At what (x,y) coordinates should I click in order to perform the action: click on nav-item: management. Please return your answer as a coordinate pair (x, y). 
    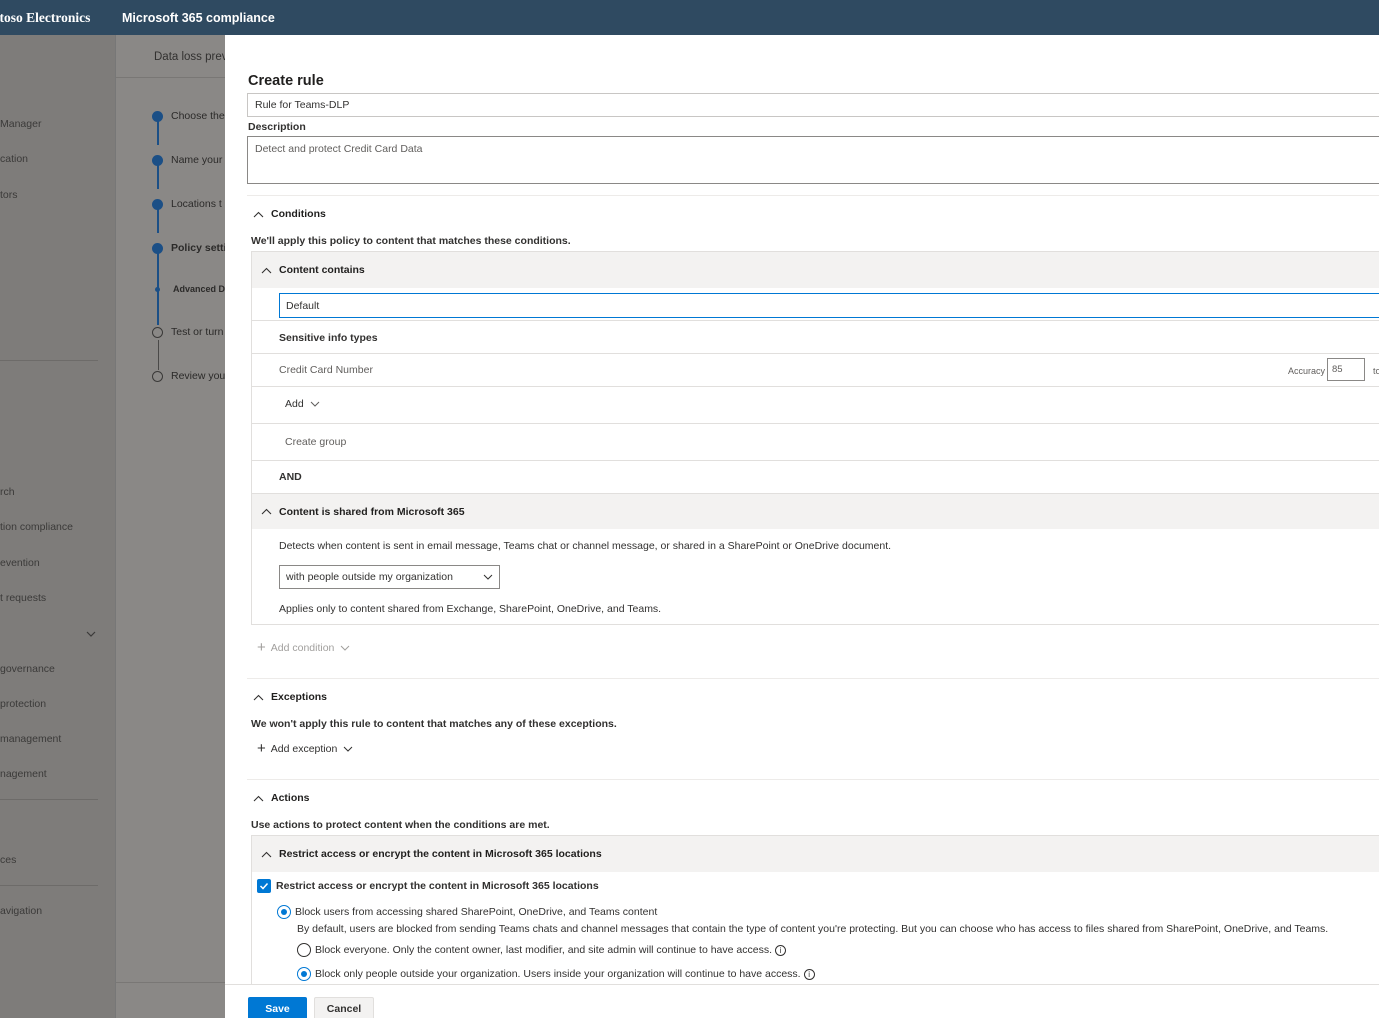
    Looking at the image, I should click on (30, 739).